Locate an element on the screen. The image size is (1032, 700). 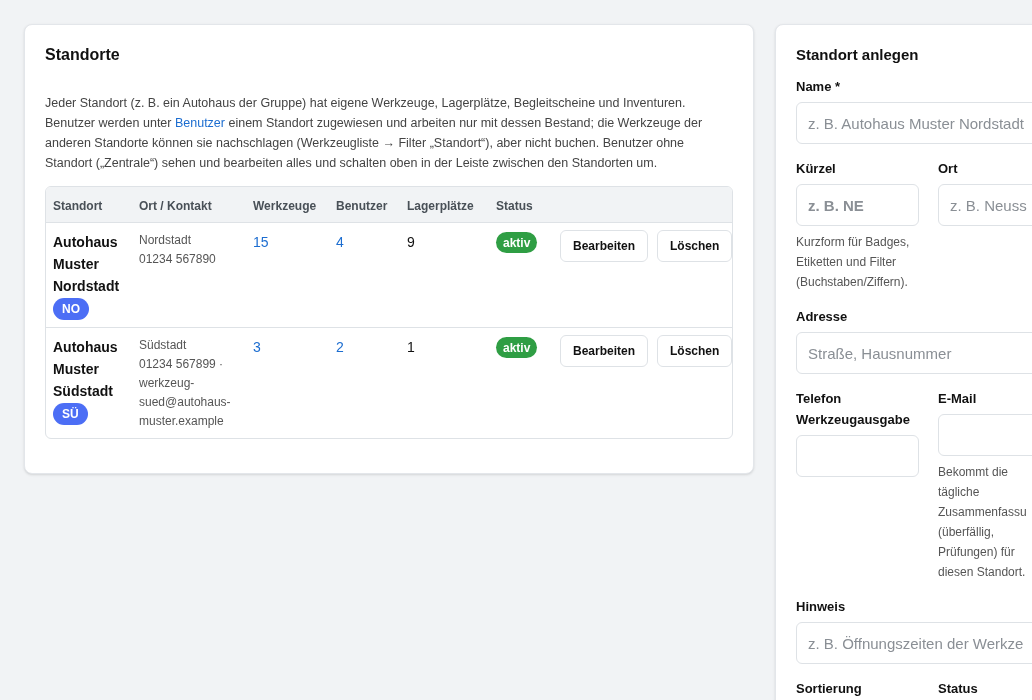
contact-text: 01234 567899 · werkzeug-sued@autohaus-muster.example is located at coordinates (185, 393).